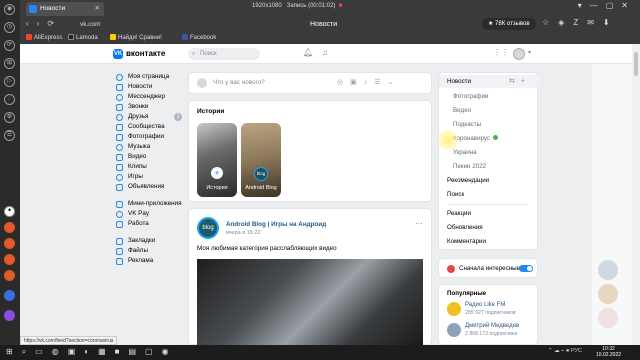 The image size is (640, 360). What do you see at coordinates (151, 251) in the screenshot?
I see `nav-item-files: Файлы` at bounding box center [151, 251].